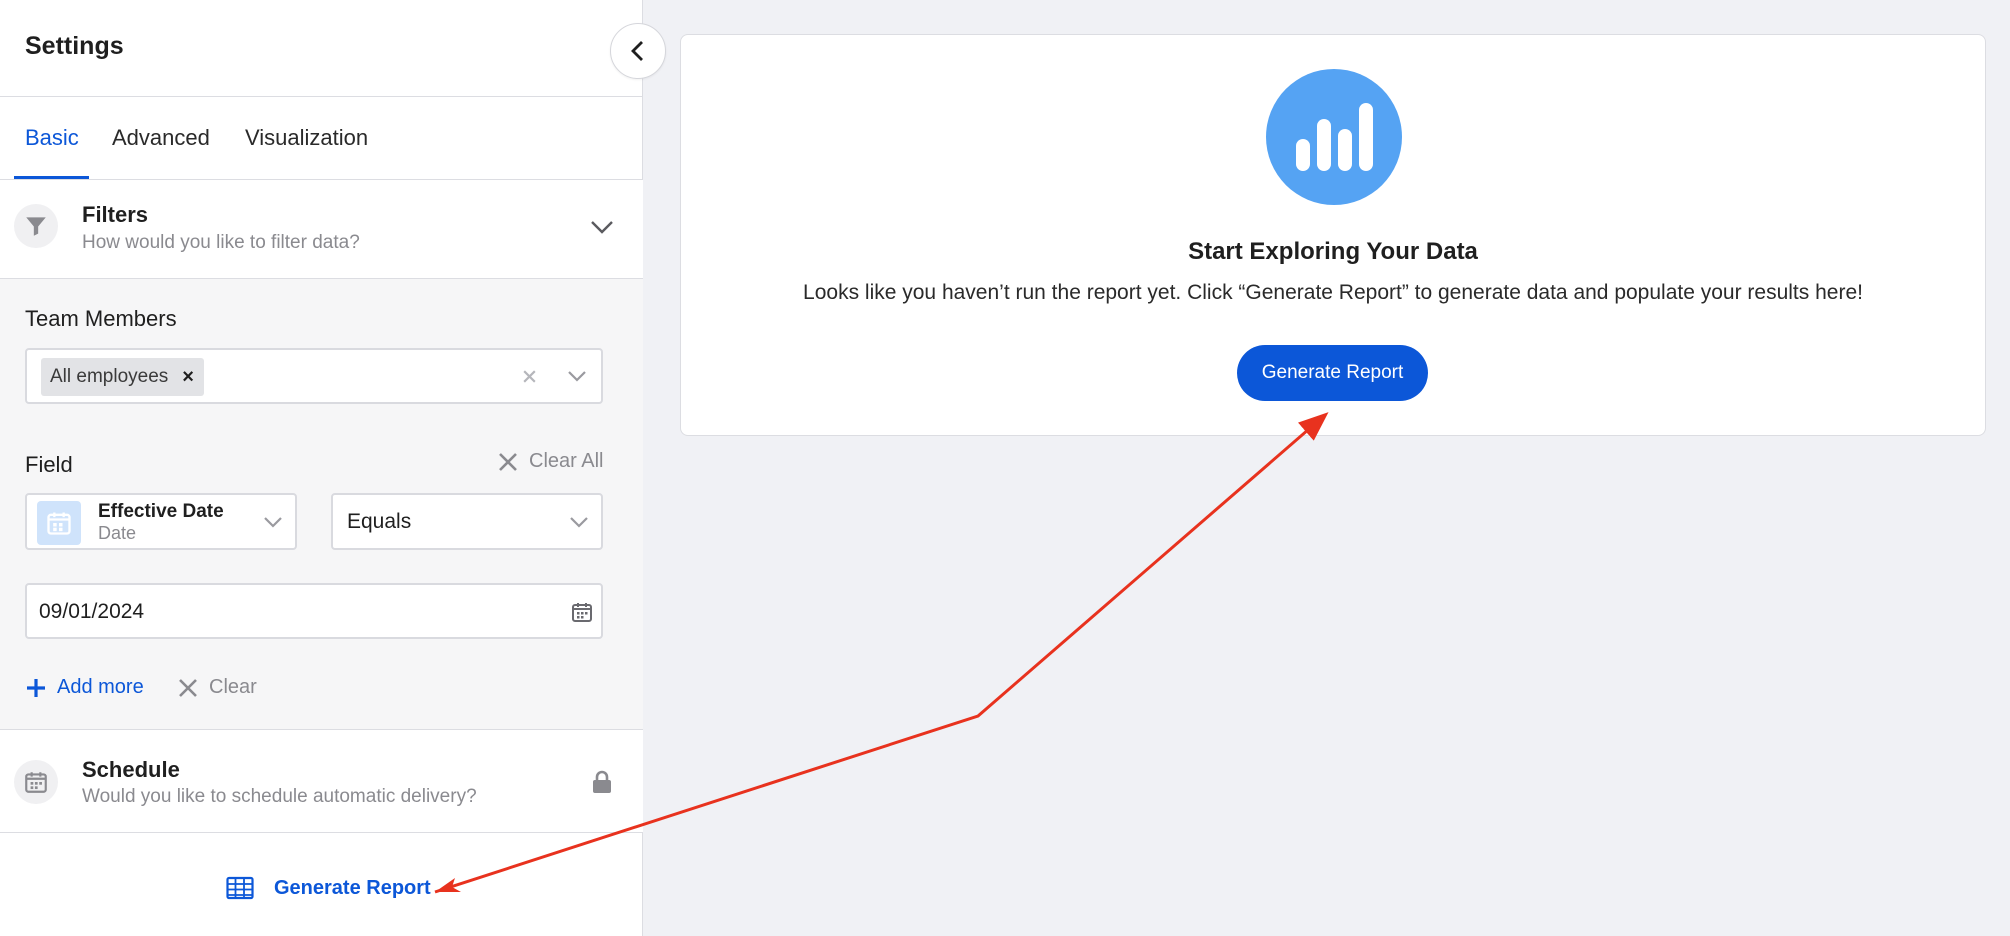 The image size is (2010, 936). I want to click on schedule-title: Schedule, so click(131, 769).